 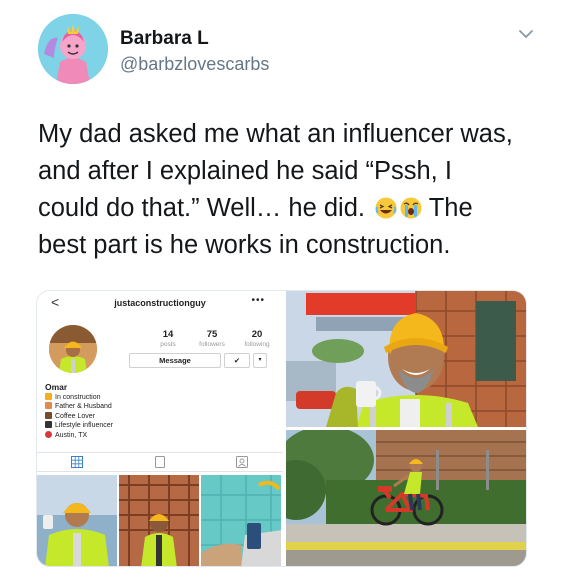 I want to click on phone-icon, so click(x=48, y=425).